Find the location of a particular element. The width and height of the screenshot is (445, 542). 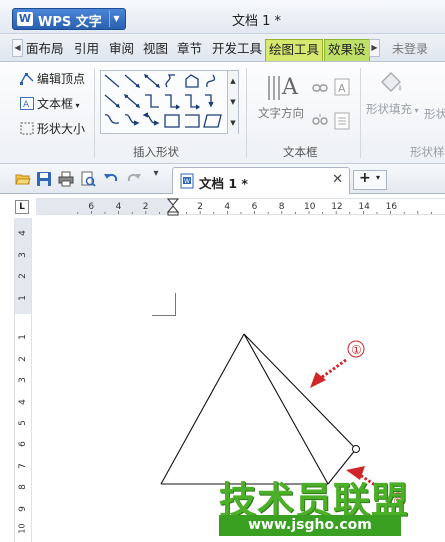

freeform-shape is located at coordinates (258, 409).